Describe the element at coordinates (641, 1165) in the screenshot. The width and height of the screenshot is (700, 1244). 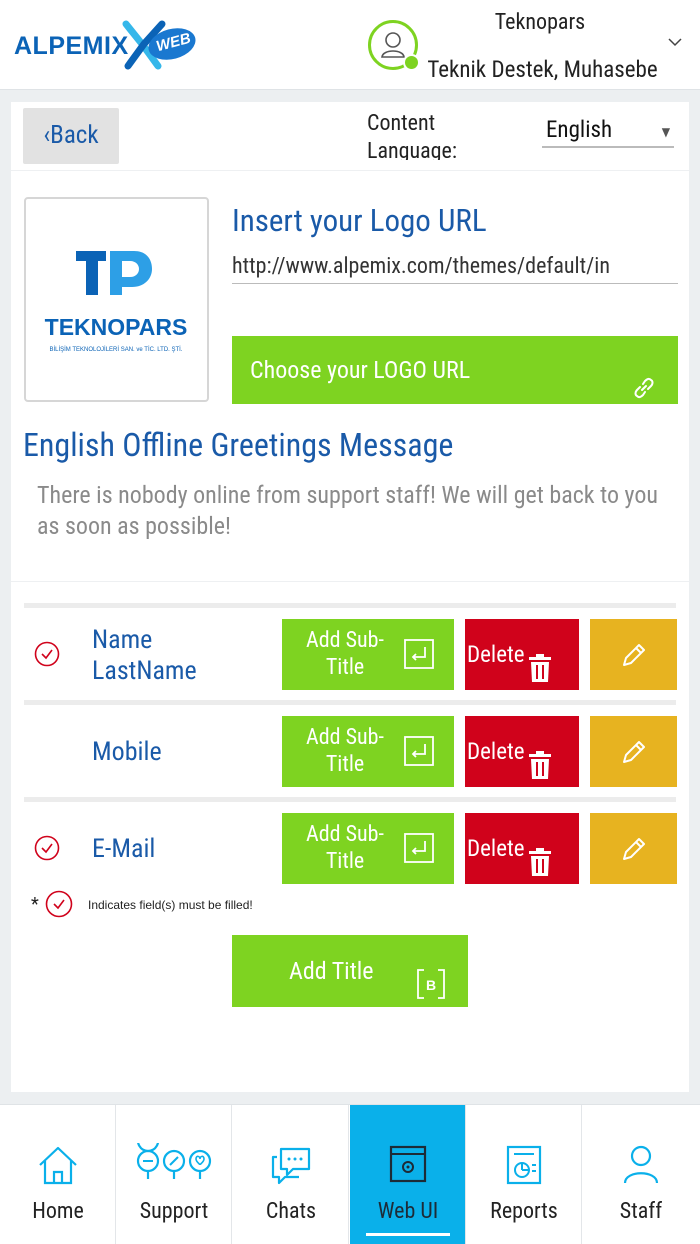
I see `staff-icon` at that location.